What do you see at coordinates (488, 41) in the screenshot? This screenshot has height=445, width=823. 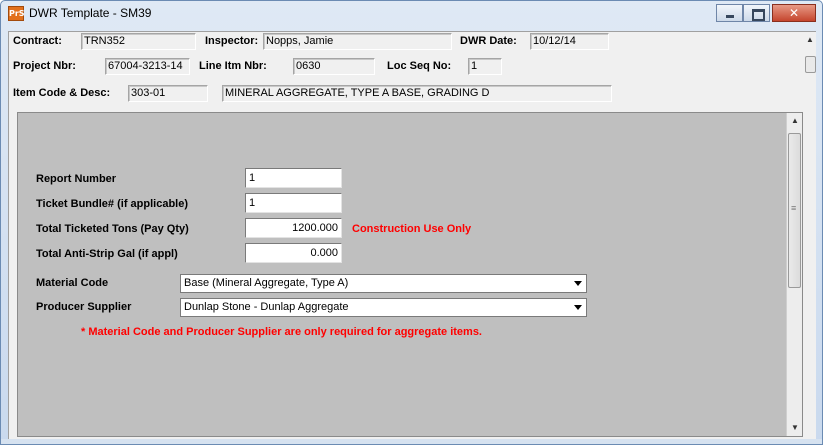 I see `dwr-date-label: DWR Date:` at bounding box center [488, 41].